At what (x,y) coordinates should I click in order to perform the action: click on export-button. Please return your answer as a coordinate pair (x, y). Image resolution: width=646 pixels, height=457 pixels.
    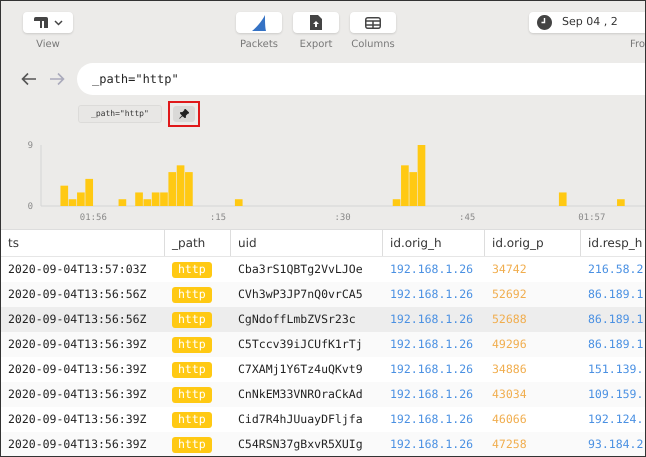
    Looking at the image, I should click on (316, 22).